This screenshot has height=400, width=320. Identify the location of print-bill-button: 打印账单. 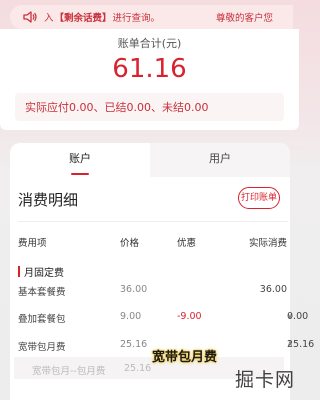
(259, 198).